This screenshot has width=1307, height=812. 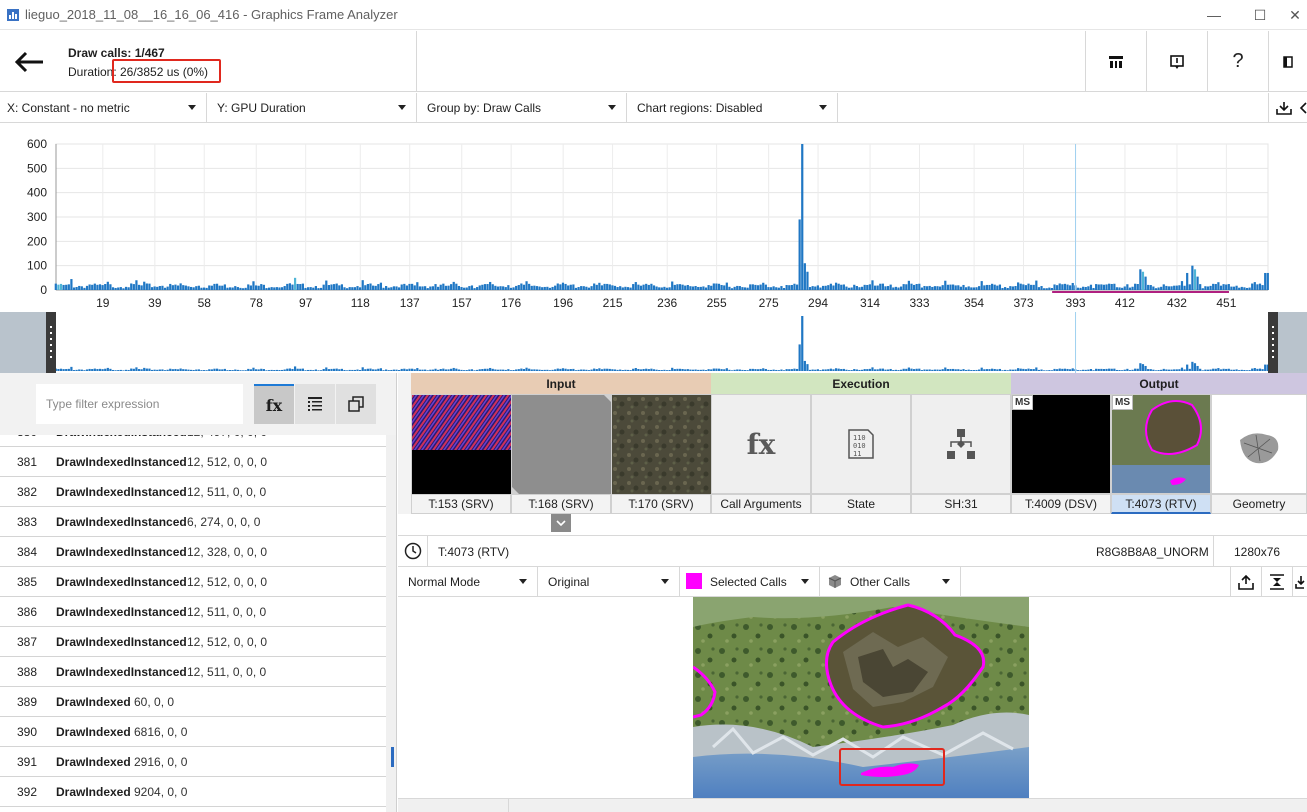 I want to click on chart-scroll-left, so click(x=1302, y=108).